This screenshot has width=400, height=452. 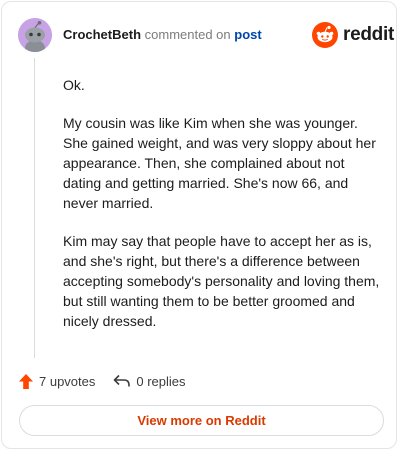 I want to click on action-text: commented on, so click(x=187, y=34).